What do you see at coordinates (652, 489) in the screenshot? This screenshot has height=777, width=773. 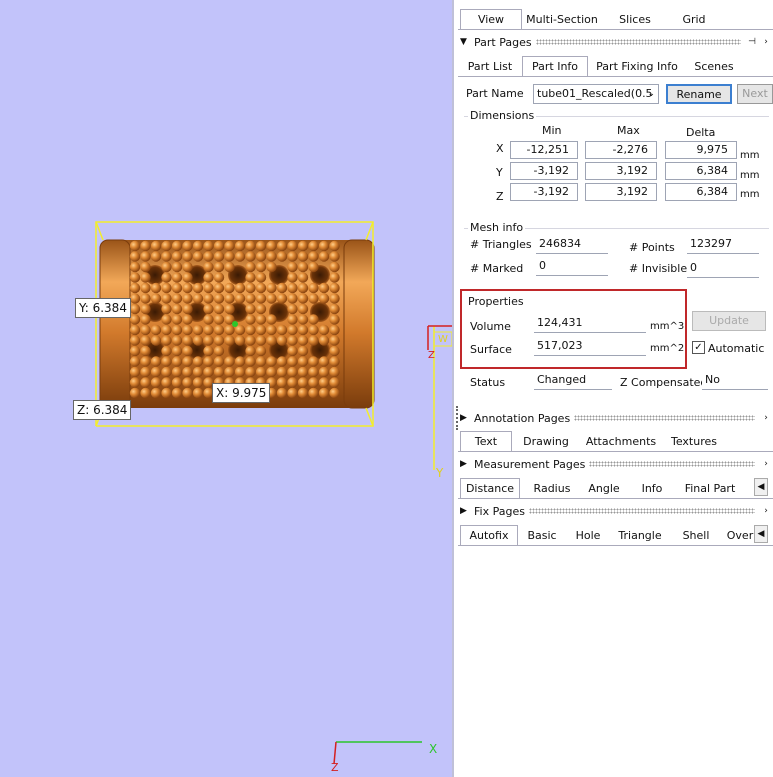 I see `tab-info: Info` at bounding box center [652, 489].